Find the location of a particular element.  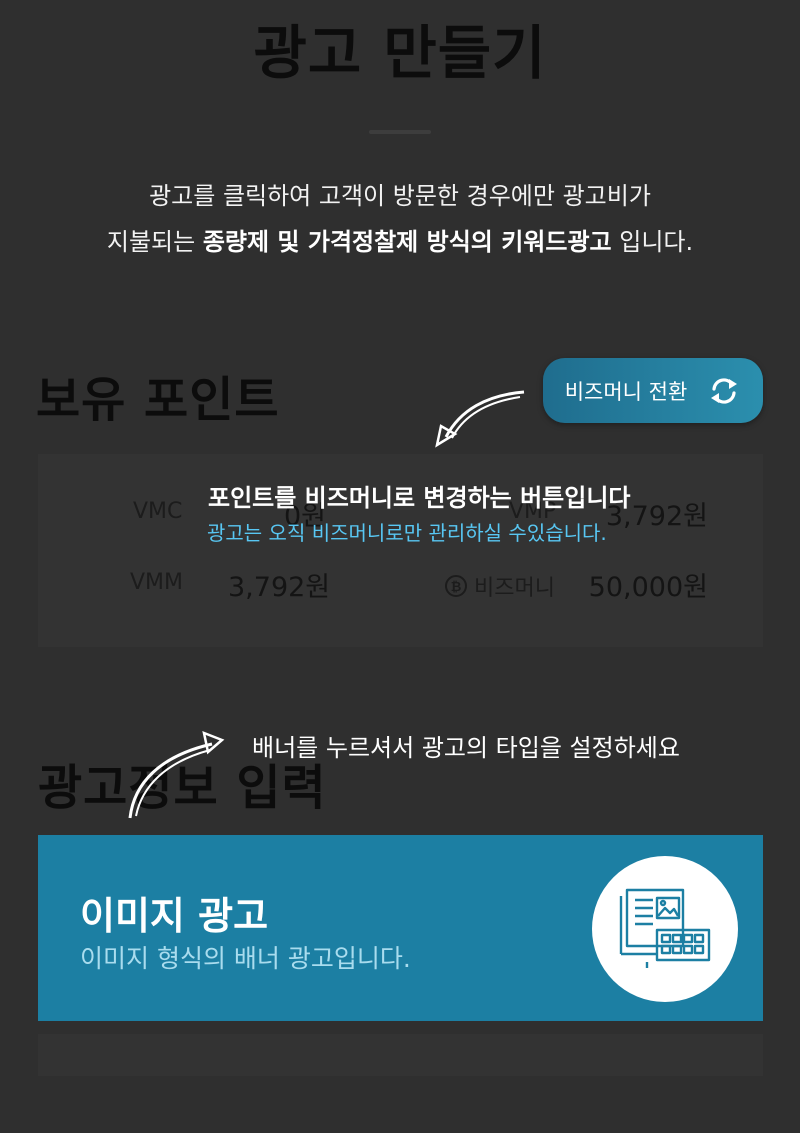

point-label-bizmoney: 비즈머니 is located at coordinates (514, 588).